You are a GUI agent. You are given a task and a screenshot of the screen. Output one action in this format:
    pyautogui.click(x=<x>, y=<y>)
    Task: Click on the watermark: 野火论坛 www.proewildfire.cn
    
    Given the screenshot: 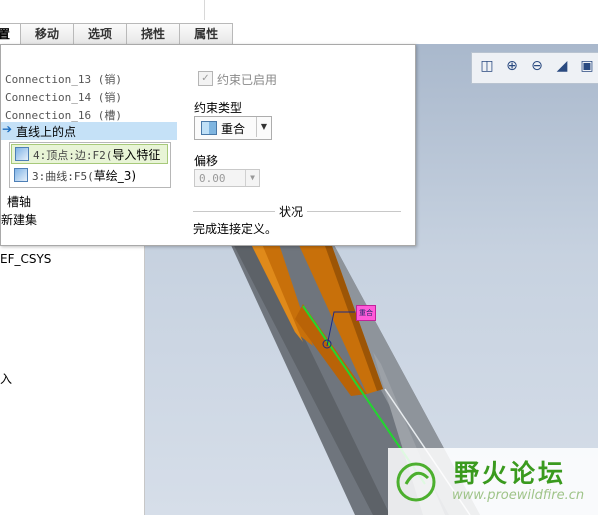 What is the action you would take?
    pyautogui.click(x=493, y=481)
    